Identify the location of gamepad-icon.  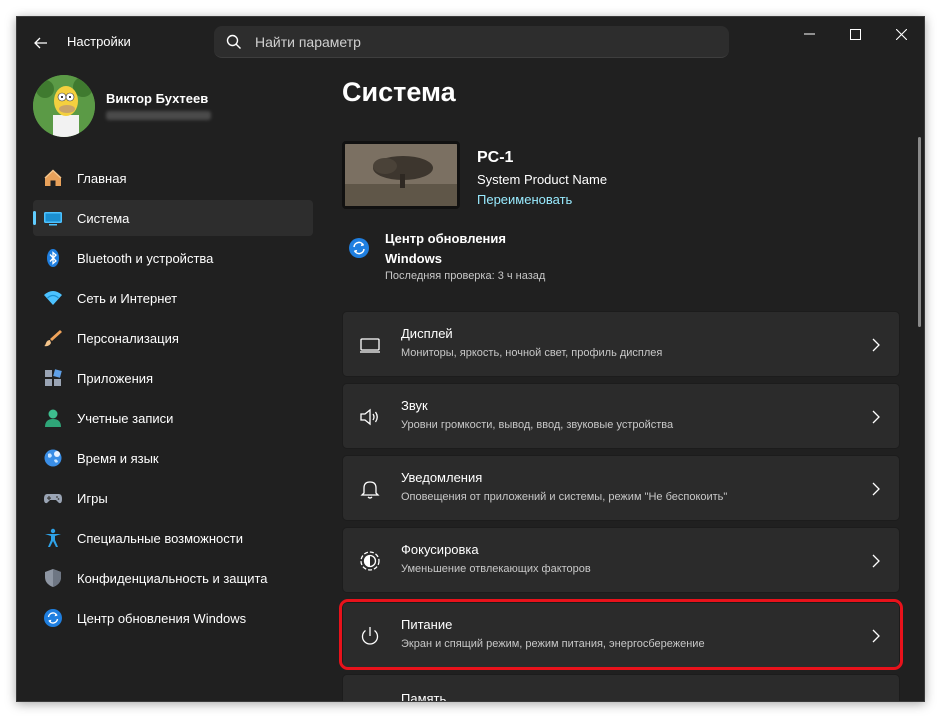
(53, 498).